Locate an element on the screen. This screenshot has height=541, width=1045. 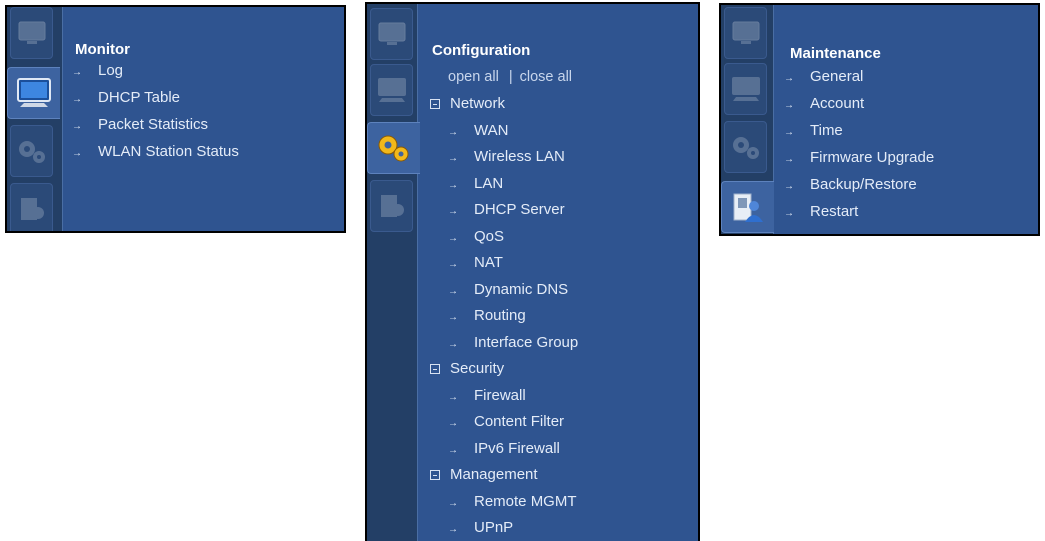
monitor-item-dhcp-table: → DHCP Table is located at coordinates (126, 98).